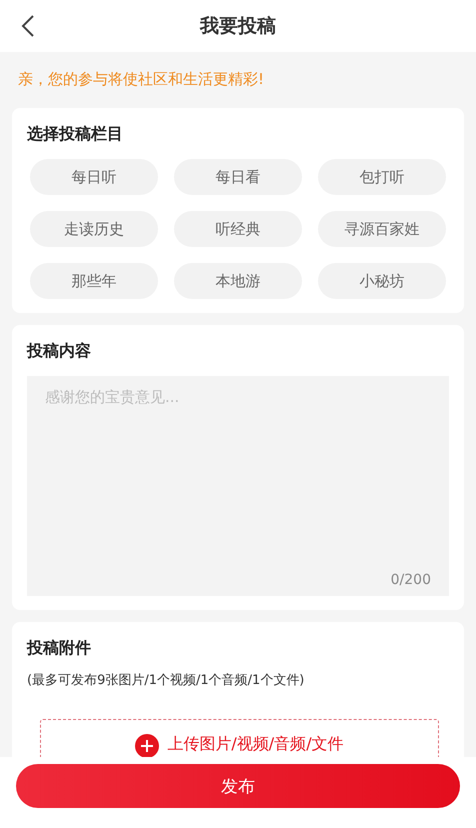 The width and height of the screenshot is (476, 828). I want to click on category-chip: 每日听, so click(94, 177).